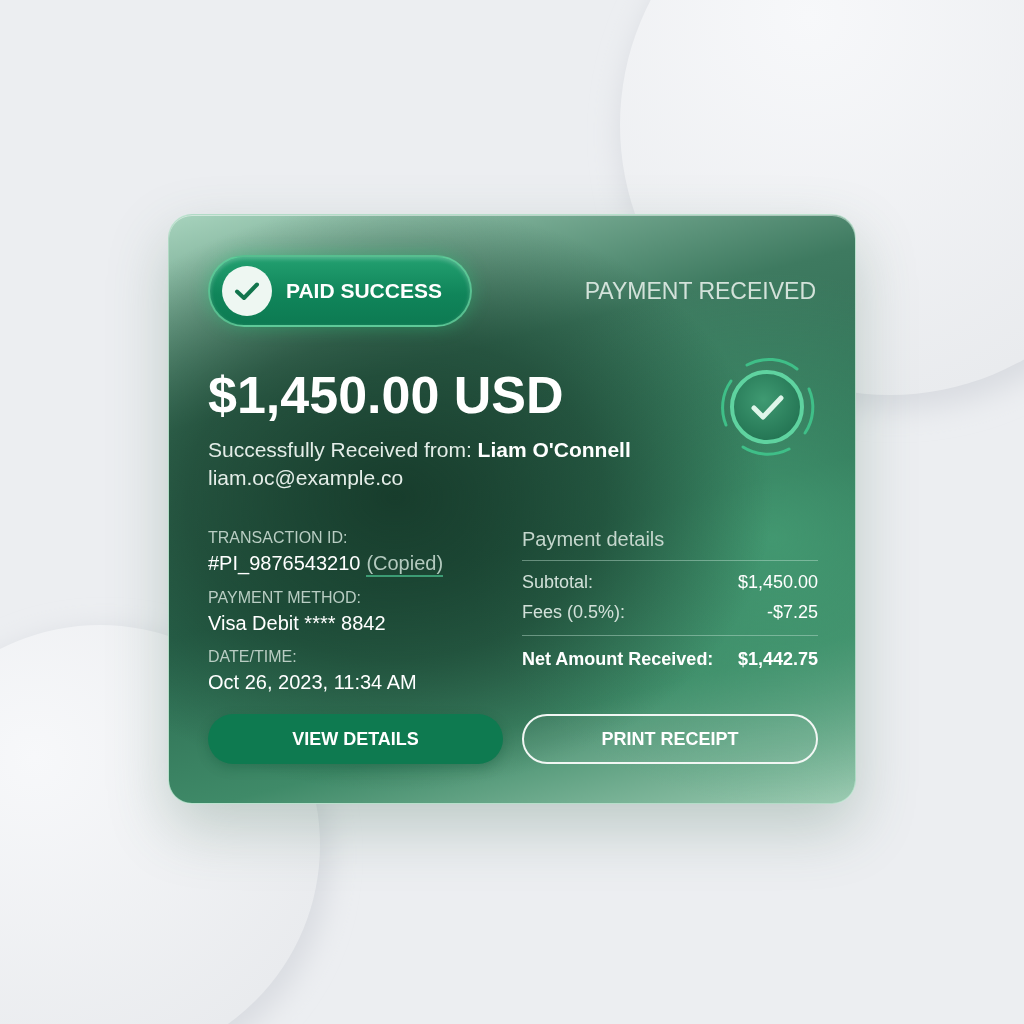 This screenshot has height=1024, width=1024. I want to click on field-label: PAYMENT METHOD:, so click(285, 598).